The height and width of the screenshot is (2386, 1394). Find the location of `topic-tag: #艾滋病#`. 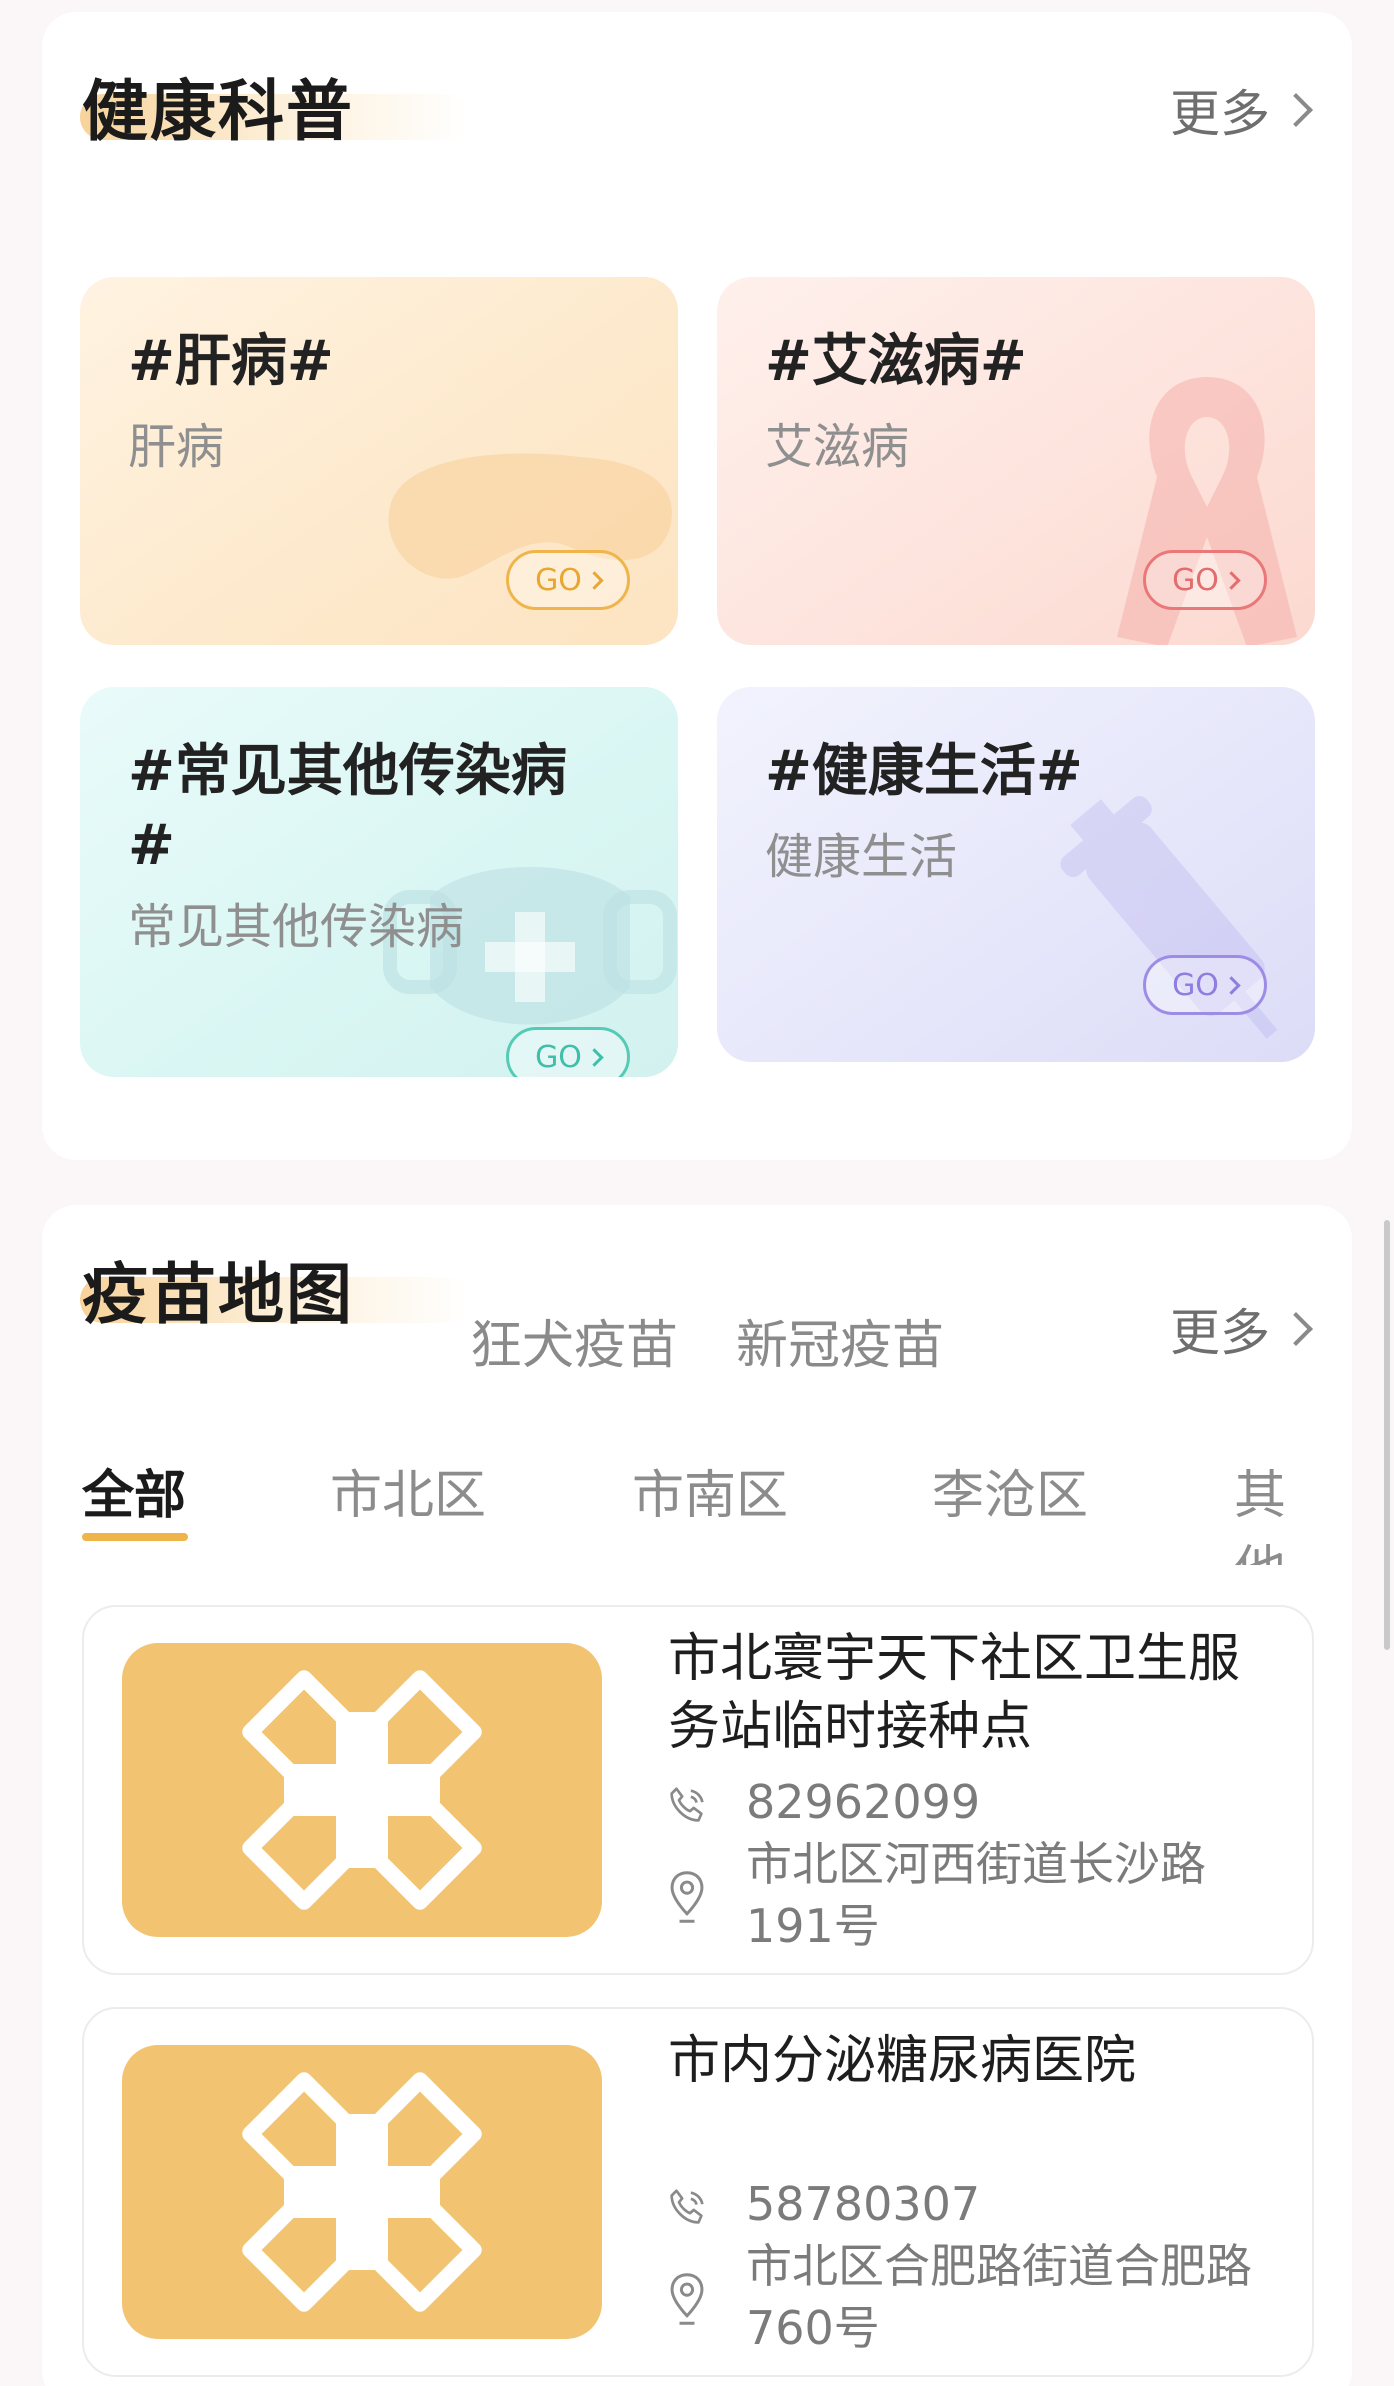

topic-tag: #艾滋病# is located at coordinates (896, 361).